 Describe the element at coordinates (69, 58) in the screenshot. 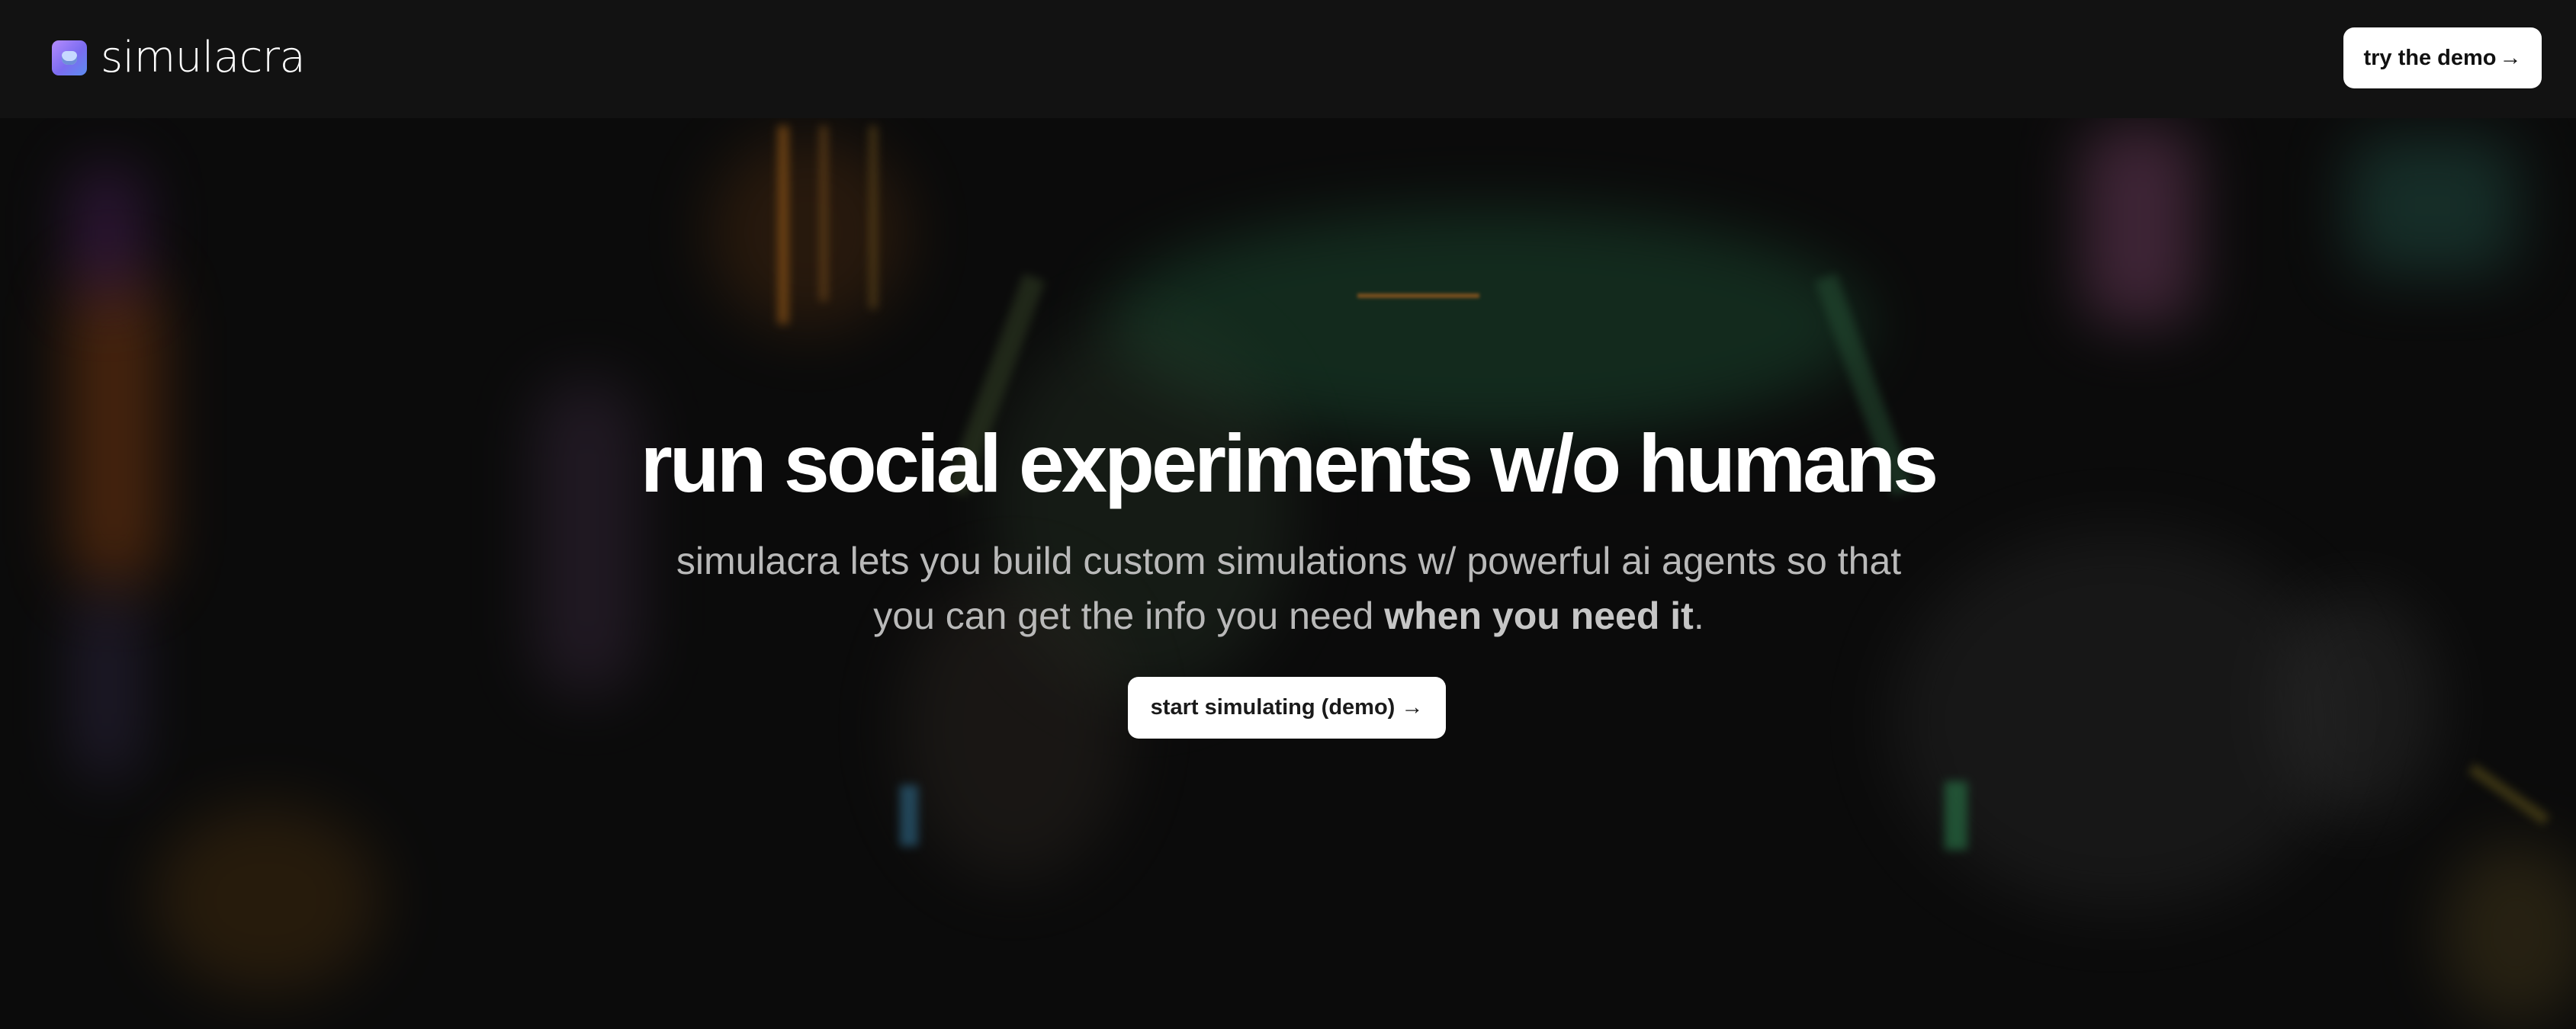

I see `robot-face-icon` at that location.